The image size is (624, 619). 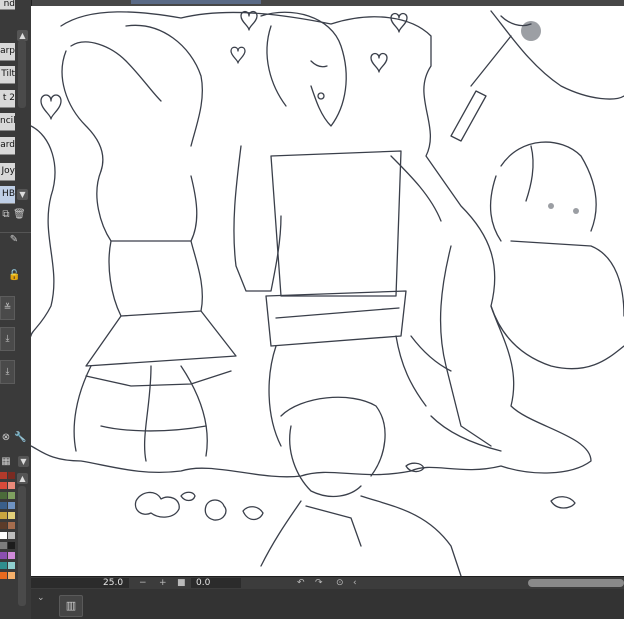 What do you see at coordinates (22, 74) in the screenshot?
I see `brush-list-scrollbar` at bounding box center [22, 74].